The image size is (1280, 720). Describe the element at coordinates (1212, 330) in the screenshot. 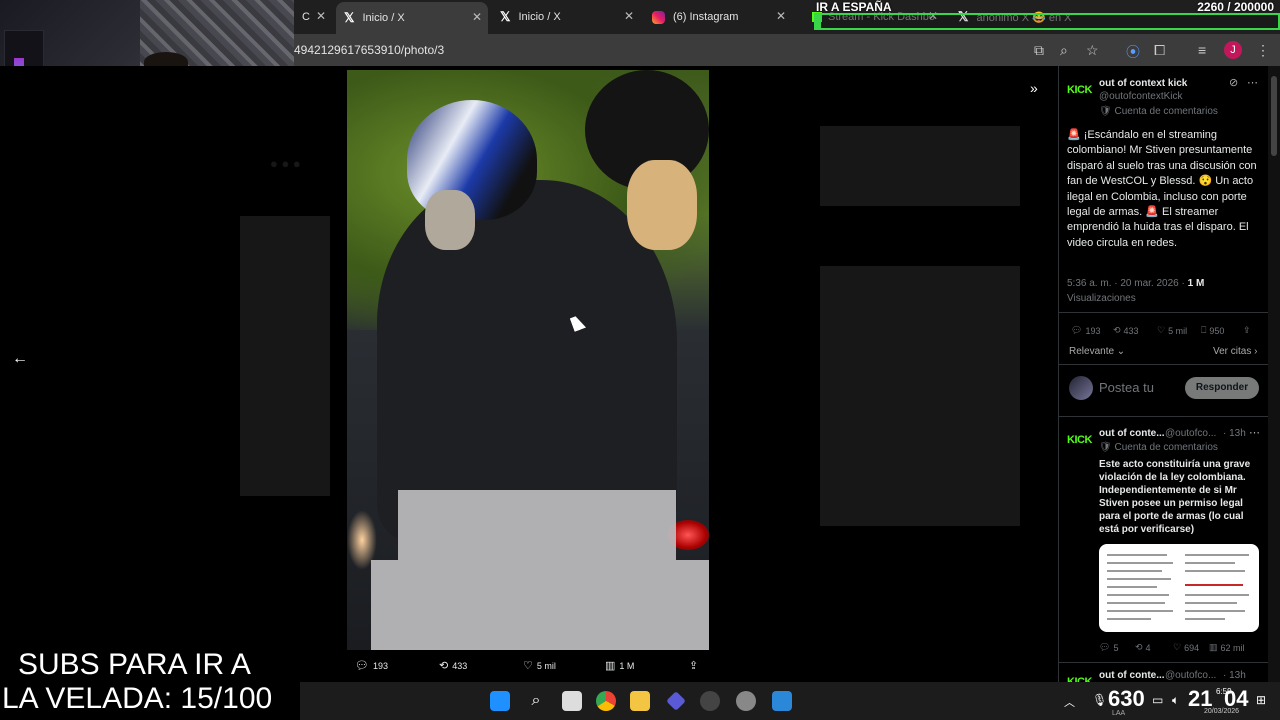

I see `tweet-bookmark-button: ⎕ 950` at that location.